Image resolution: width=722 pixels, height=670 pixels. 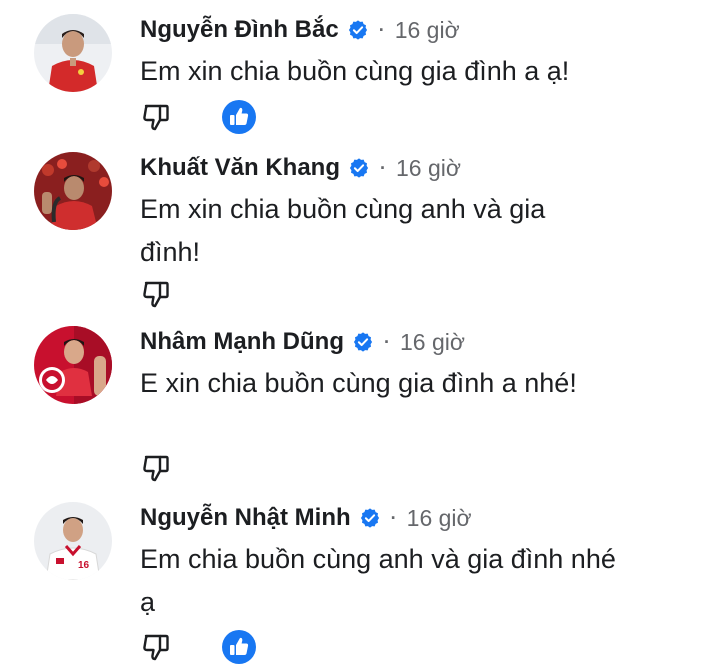 What do you see at coordinates (240, 168) in the screenshot?
I see `author-name: Khuất Văn Khang` at bounding box center [240, 168].